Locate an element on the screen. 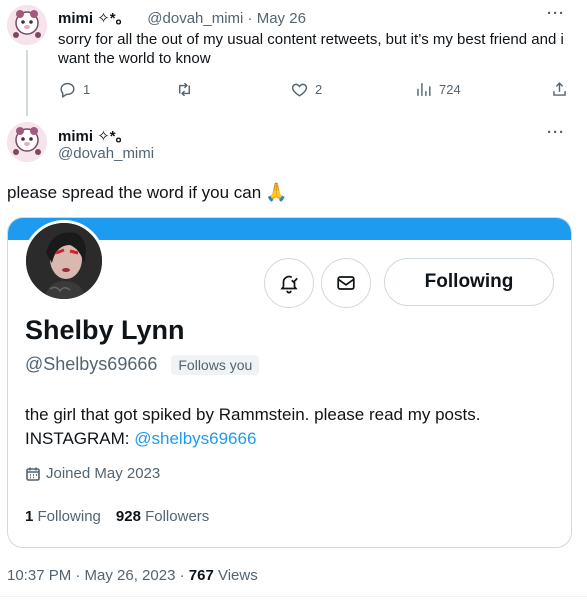 This screenshot has height=604, width=587. thread-connector is located at coordinates (27, 83).